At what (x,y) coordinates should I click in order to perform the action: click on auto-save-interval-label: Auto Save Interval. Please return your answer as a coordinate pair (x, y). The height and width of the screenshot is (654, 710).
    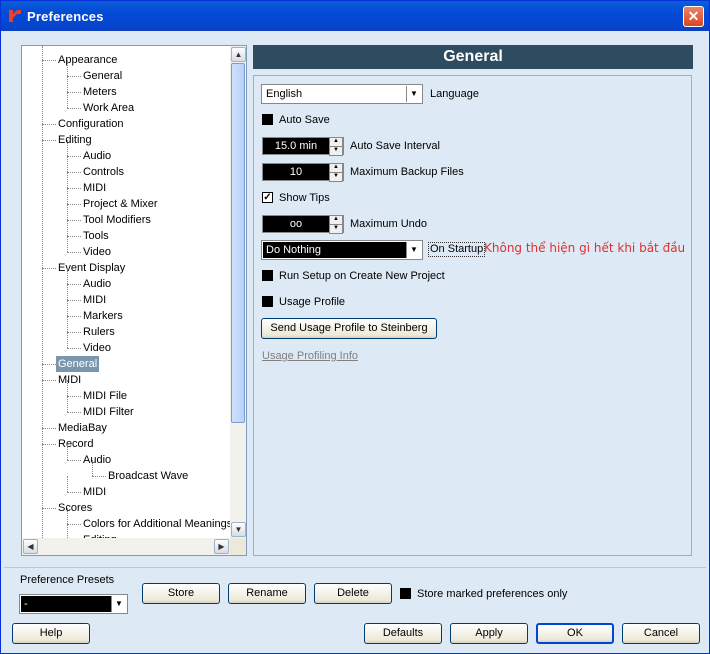
    Looking at the image, I should click on (395, 146).